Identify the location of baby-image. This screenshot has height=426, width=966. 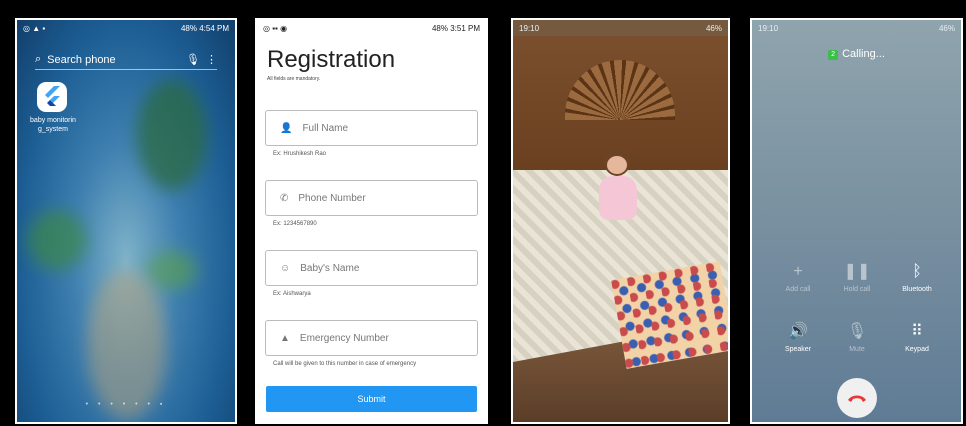
(618, 193).